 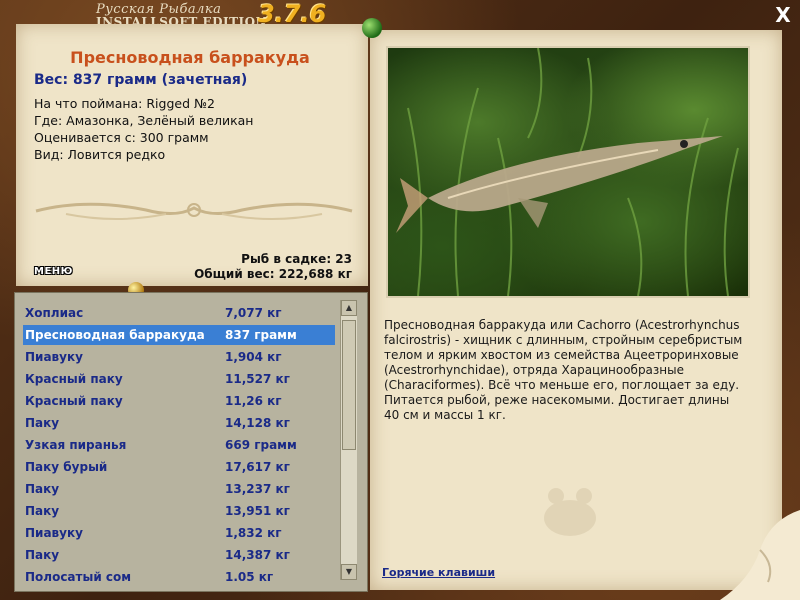 I want to click on fish-name: Хоплиас, so click(x=54, y=313).